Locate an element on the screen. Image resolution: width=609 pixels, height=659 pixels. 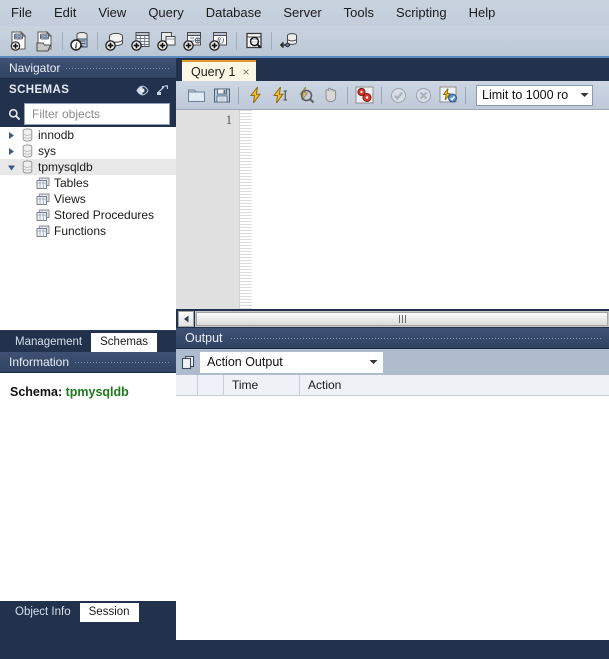
new-table-icon is located at coordinates (141, 41).